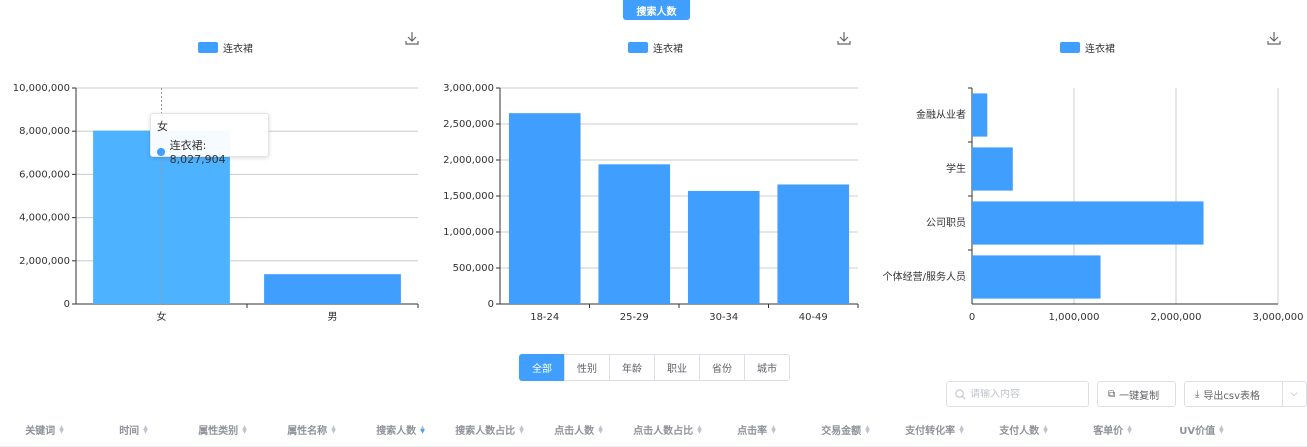  What do you see at coordinates (40, 431) in the screenshot?
I see `column-header-label: 关键词` at bounding box center [40, 431].